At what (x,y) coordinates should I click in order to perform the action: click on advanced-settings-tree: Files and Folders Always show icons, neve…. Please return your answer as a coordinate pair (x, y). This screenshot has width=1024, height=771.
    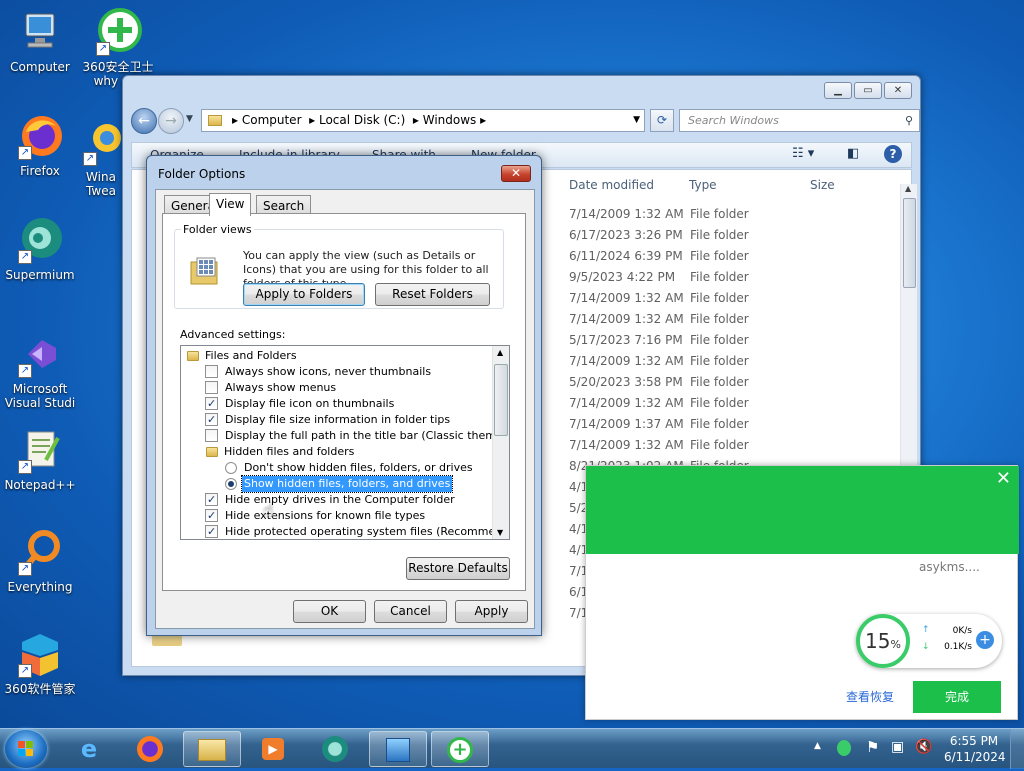
    Looking at the image, I should click on (345, 442).